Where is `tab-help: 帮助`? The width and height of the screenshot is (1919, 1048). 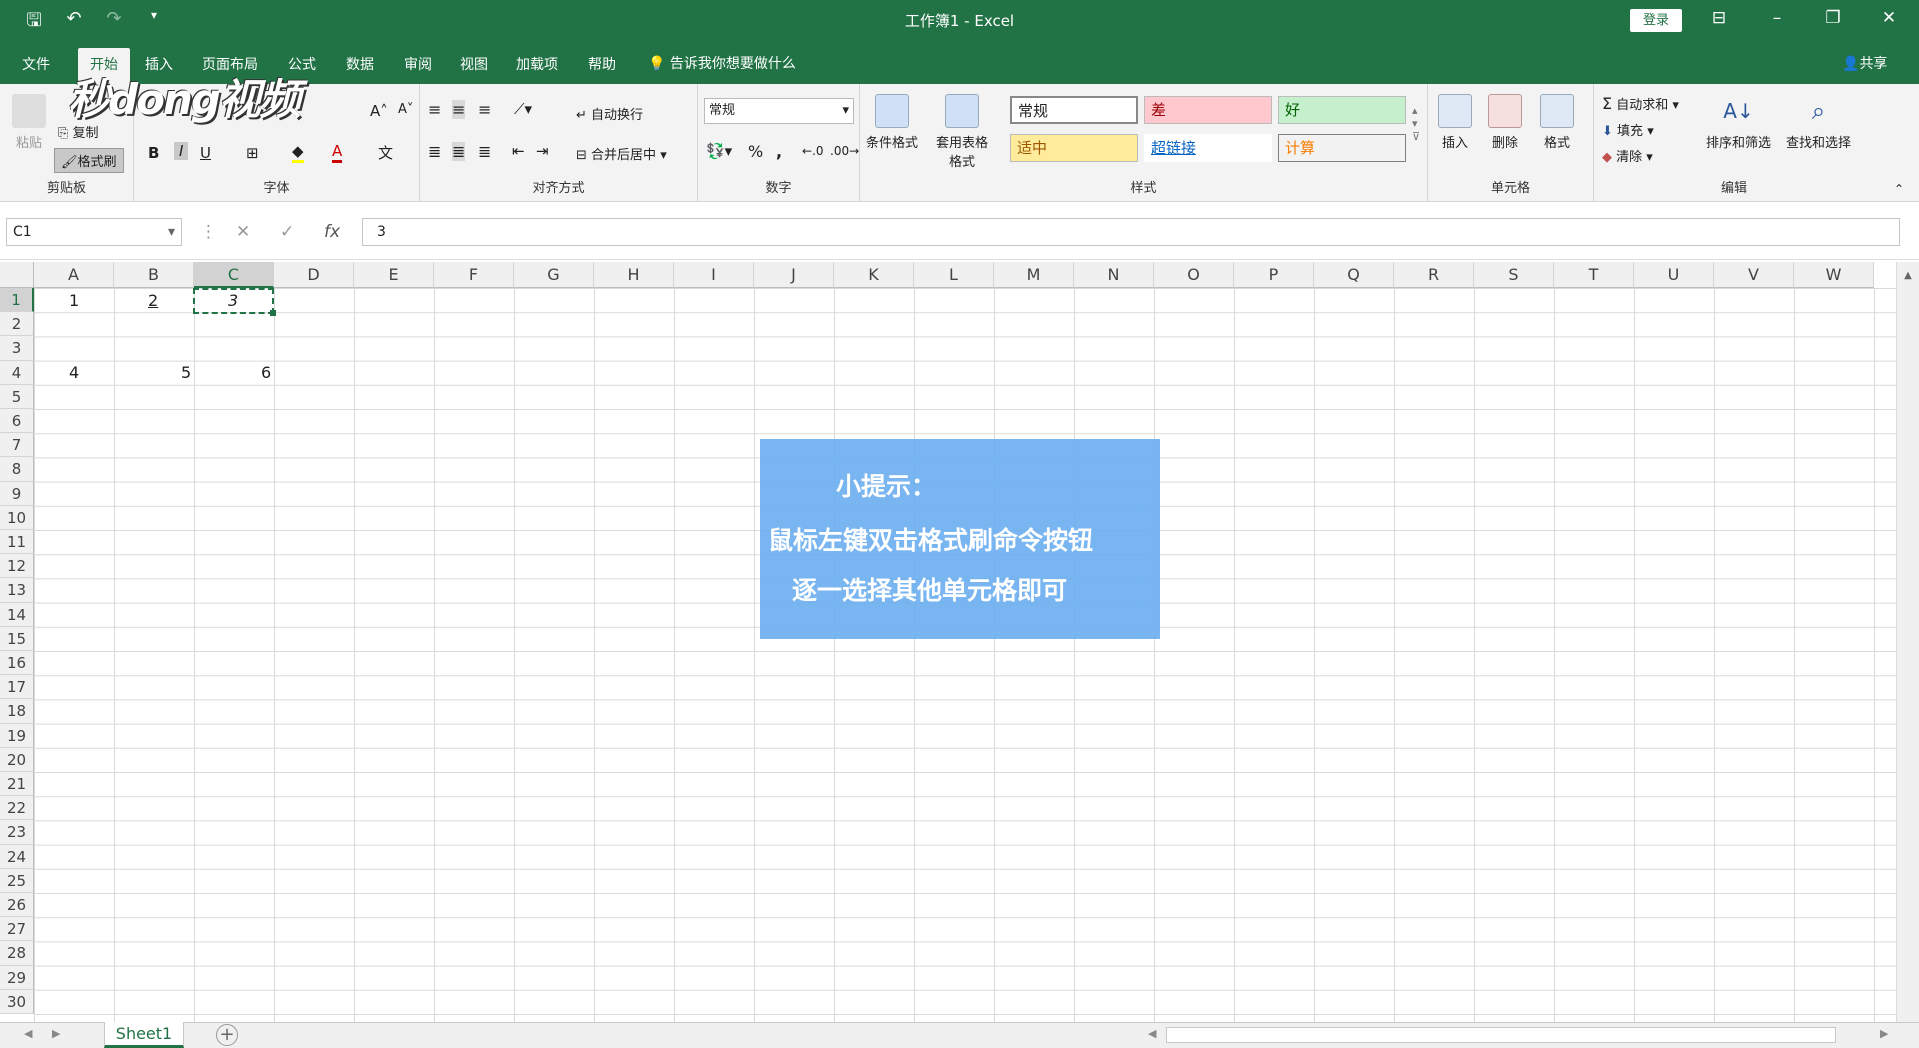
tab-help: 帮助 is located at coordinates (602, 64).